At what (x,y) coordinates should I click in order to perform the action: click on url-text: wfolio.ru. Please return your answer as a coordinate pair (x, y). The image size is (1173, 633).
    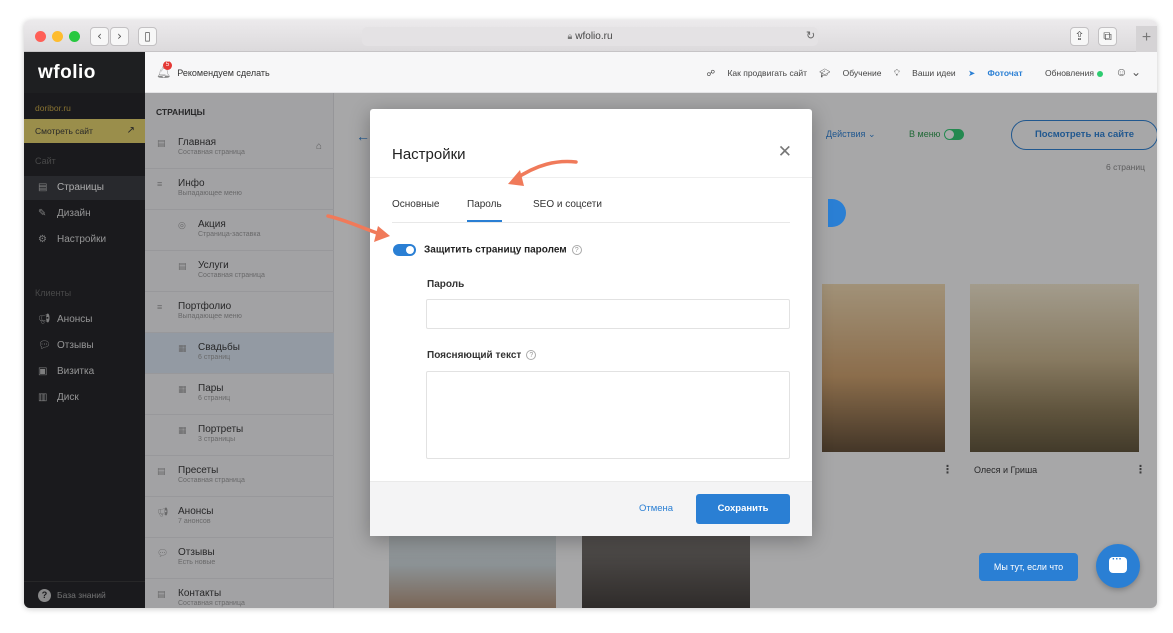
    Looking at the image, I should click on (594, 36).